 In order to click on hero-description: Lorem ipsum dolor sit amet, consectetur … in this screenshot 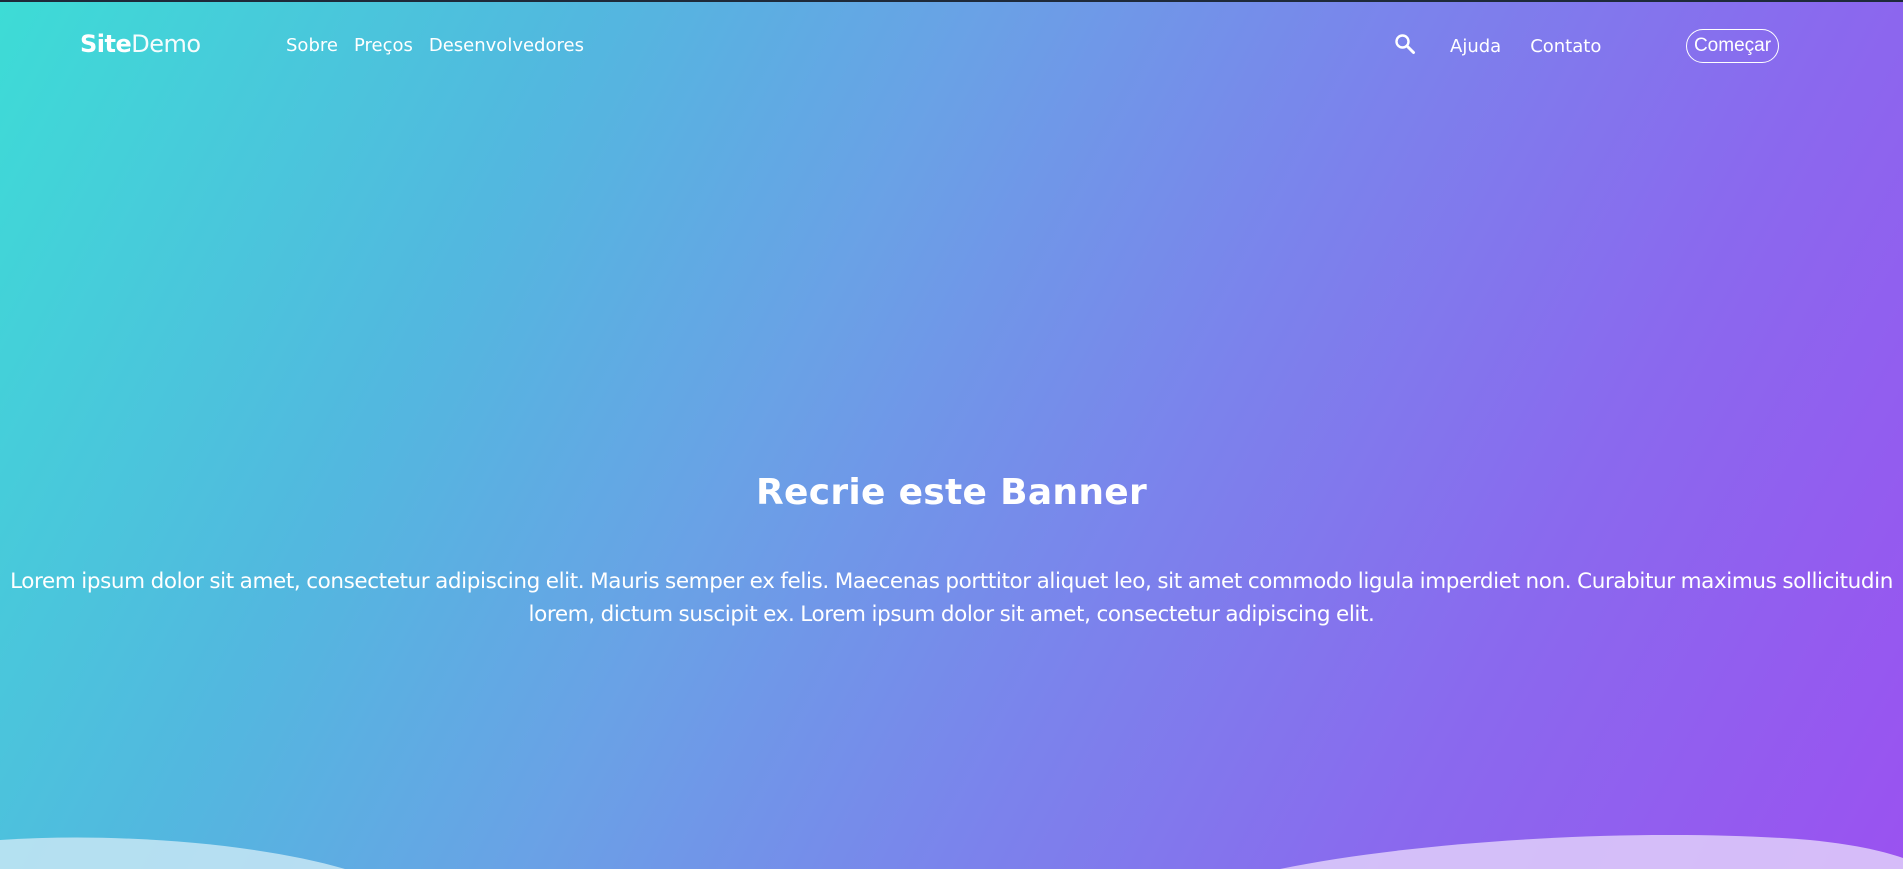, I will do `click(951, 598)`.